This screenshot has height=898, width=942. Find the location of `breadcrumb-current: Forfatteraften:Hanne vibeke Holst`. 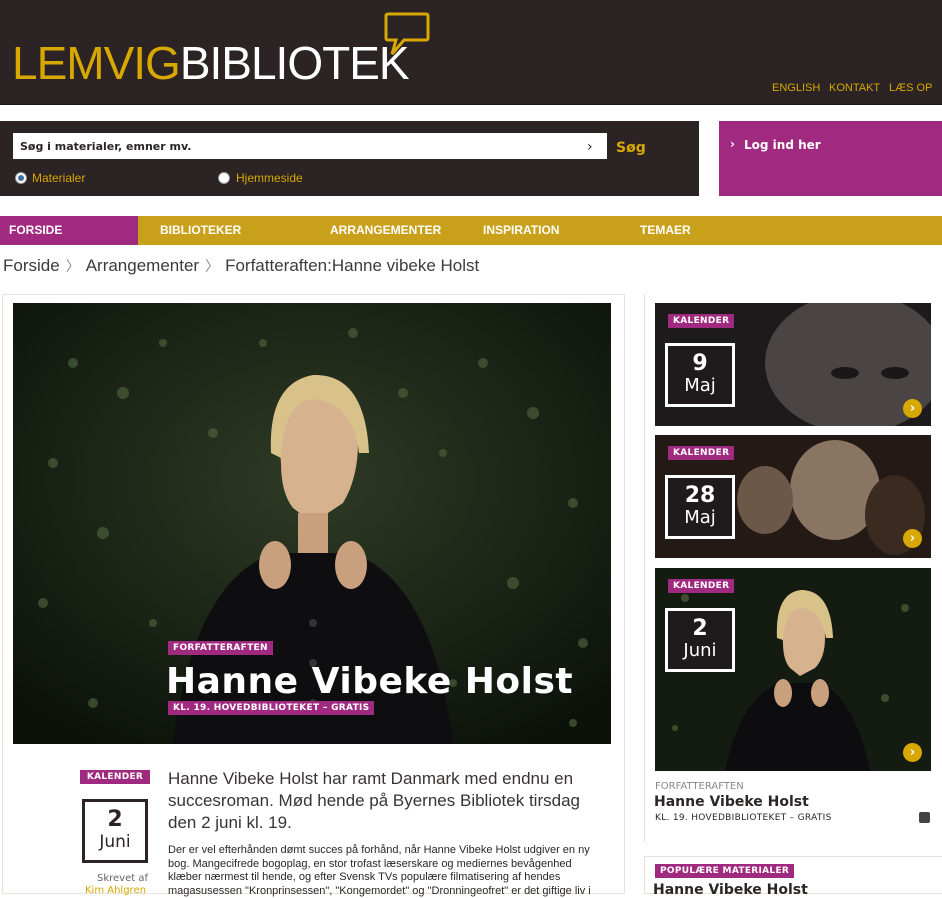

breadcrumb-current: Forfatteraften:Hanne vibeke Holst is located at coordinates (352, 265).